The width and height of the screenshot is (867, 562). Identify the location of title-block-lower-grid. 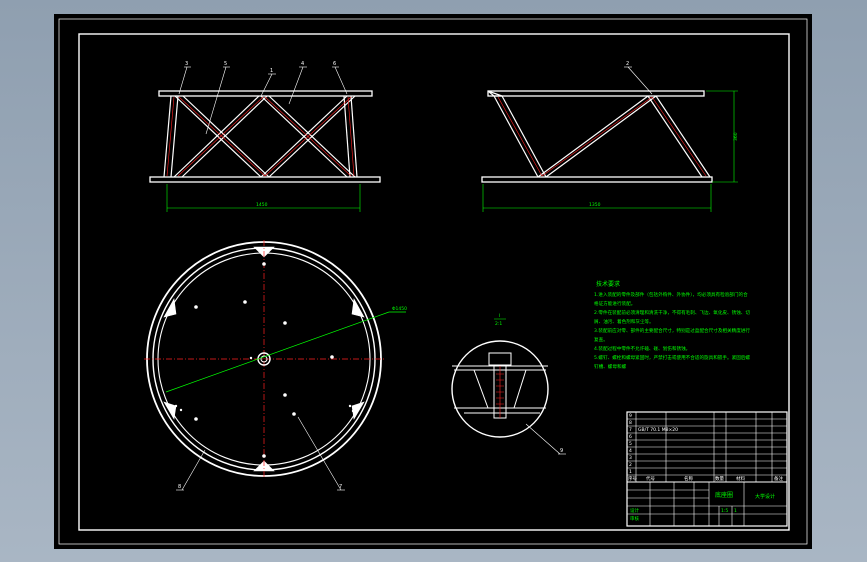
(707, 504).